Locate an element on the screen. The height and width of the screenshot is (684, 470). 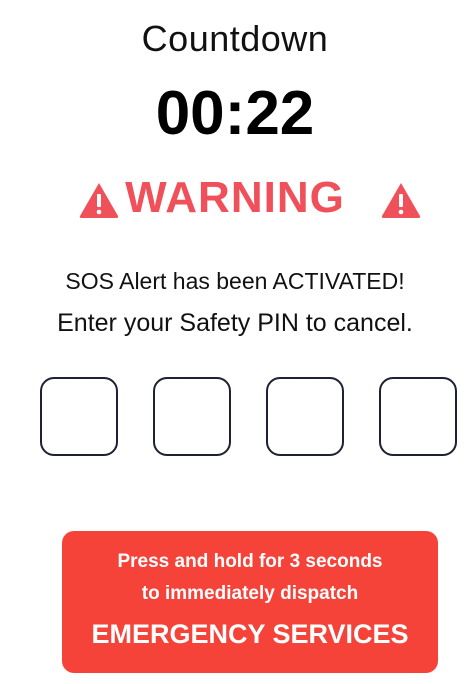
emergency-button-line-1: Press and hold for 3 seconds is located at coordinates (250, 561).